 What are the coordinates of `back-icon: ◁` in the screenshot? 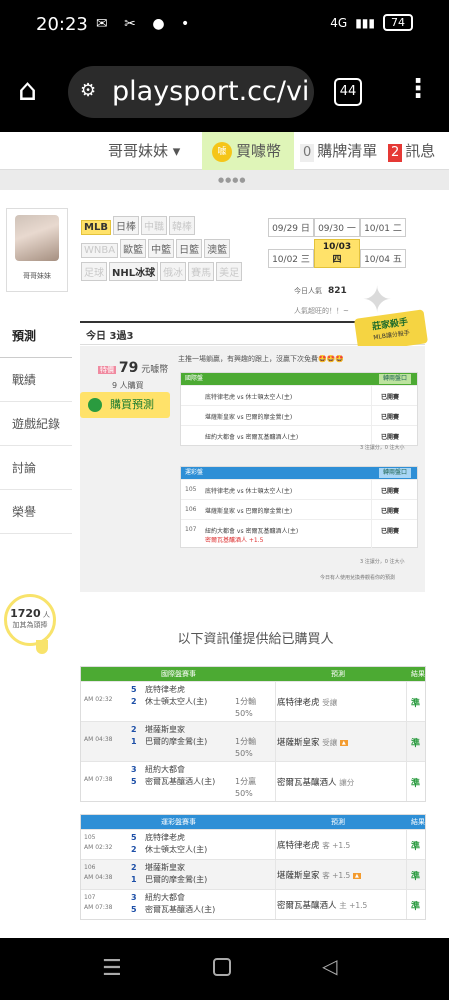 It's located at (329, 966).